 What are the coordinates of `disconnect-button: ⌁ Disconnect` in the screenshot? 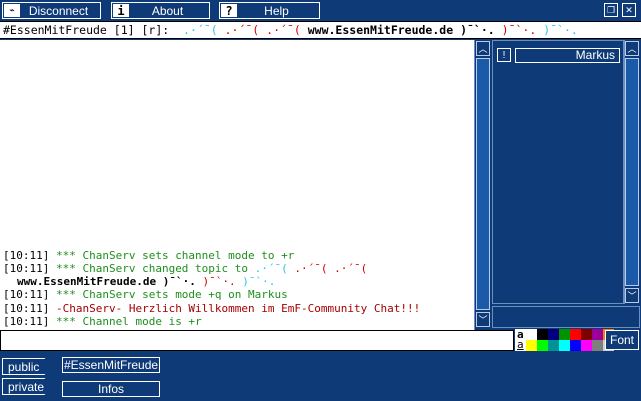 It's located at (51, 10).